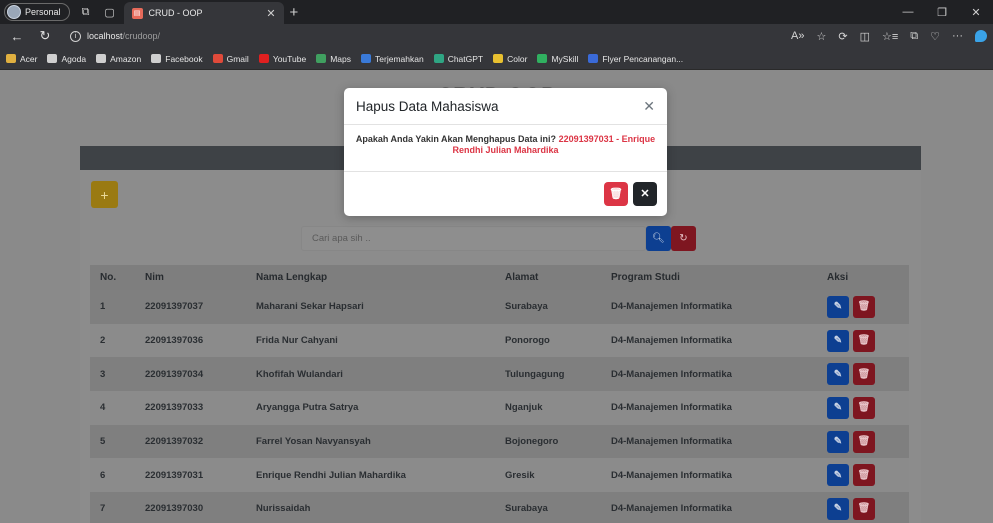 The height and width of the screenshot is (523, 993). Describe the element at coordinates (321, 58) in the screenshot. I see `maps-icon` at that location.